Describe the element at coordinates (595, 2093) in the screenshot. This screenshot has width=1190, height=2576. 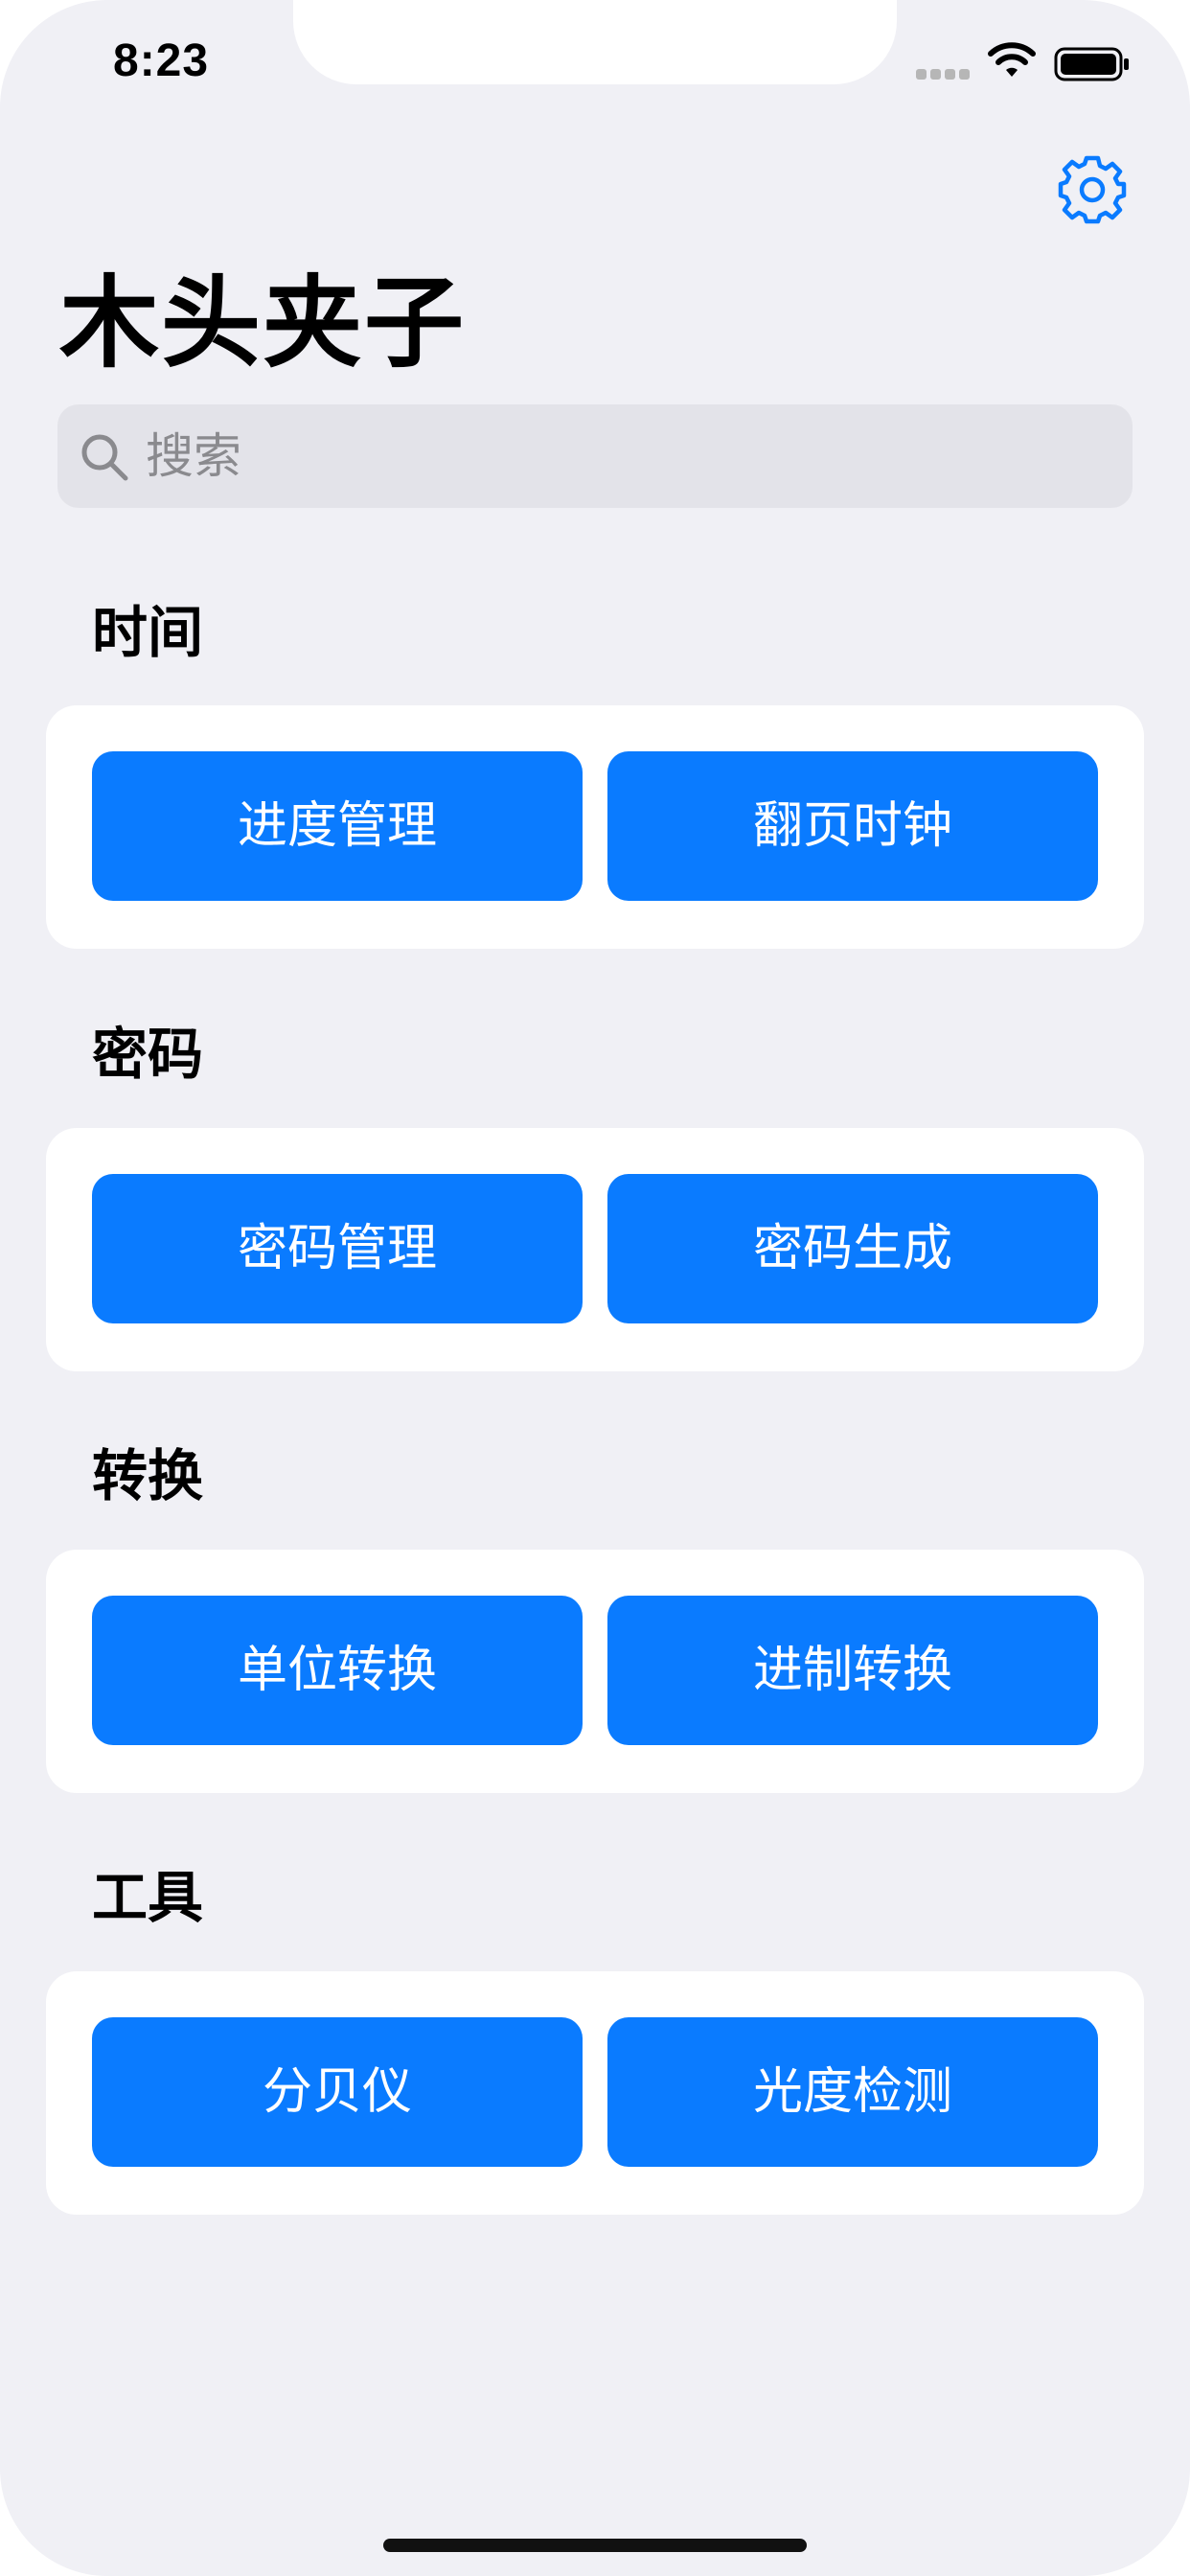
I see `section-card-tools: 分贝仪 光度检测` at that location.